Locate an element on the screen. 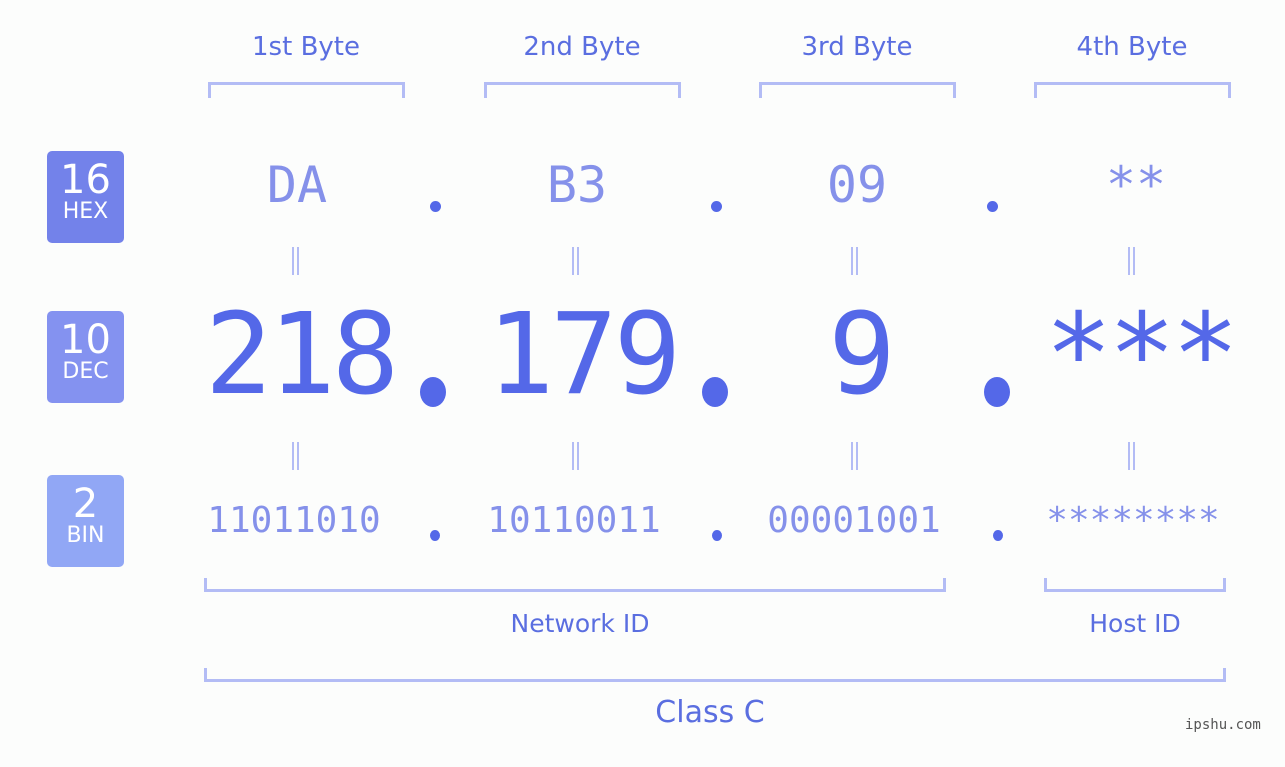 The width and height of the screenshot is (1285, 767). hex-byte-3: 09 is located at coordinates (857, 185).